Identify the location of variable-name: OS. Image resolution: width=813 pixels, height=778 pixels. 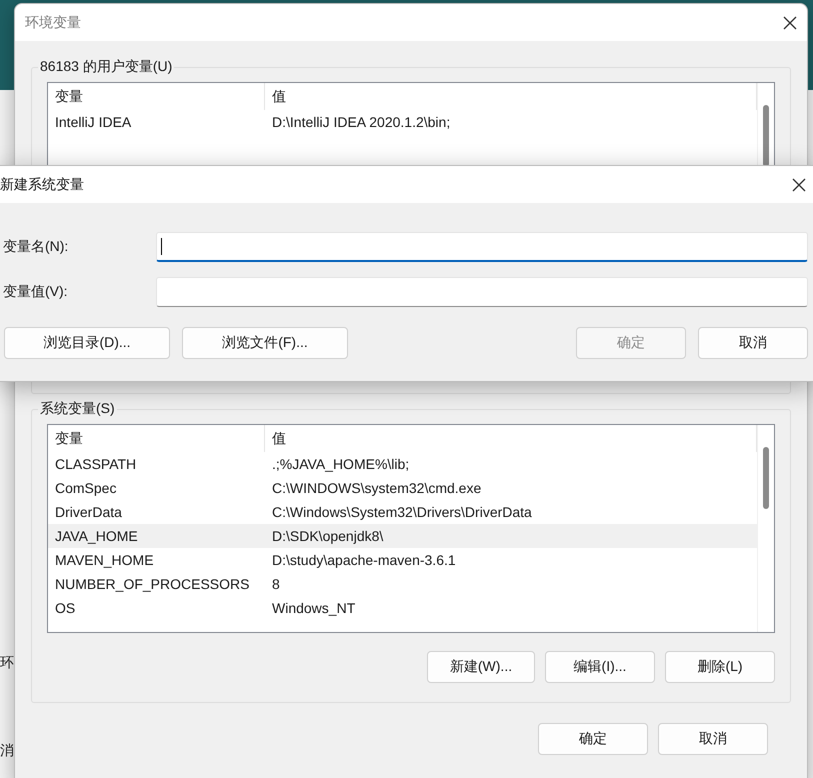
(65, 608).